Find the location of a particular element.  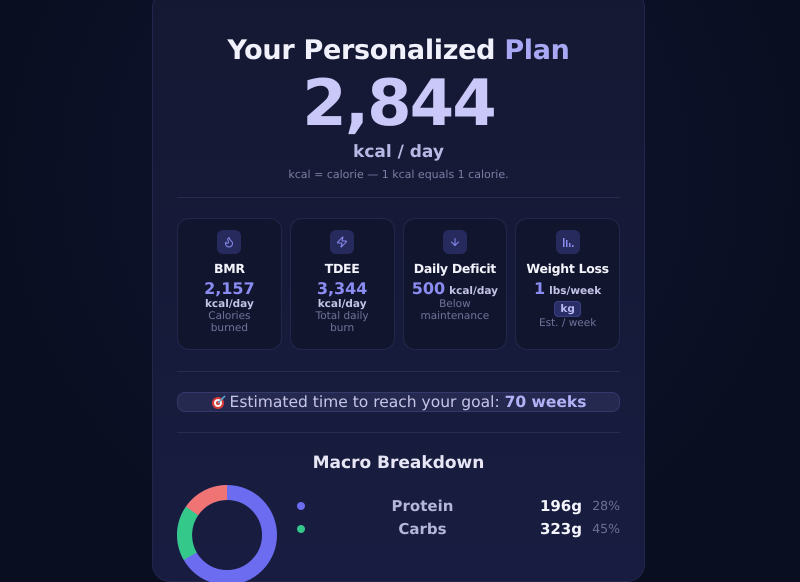

macro-percent: 45% is located at coordinates (605, 528).